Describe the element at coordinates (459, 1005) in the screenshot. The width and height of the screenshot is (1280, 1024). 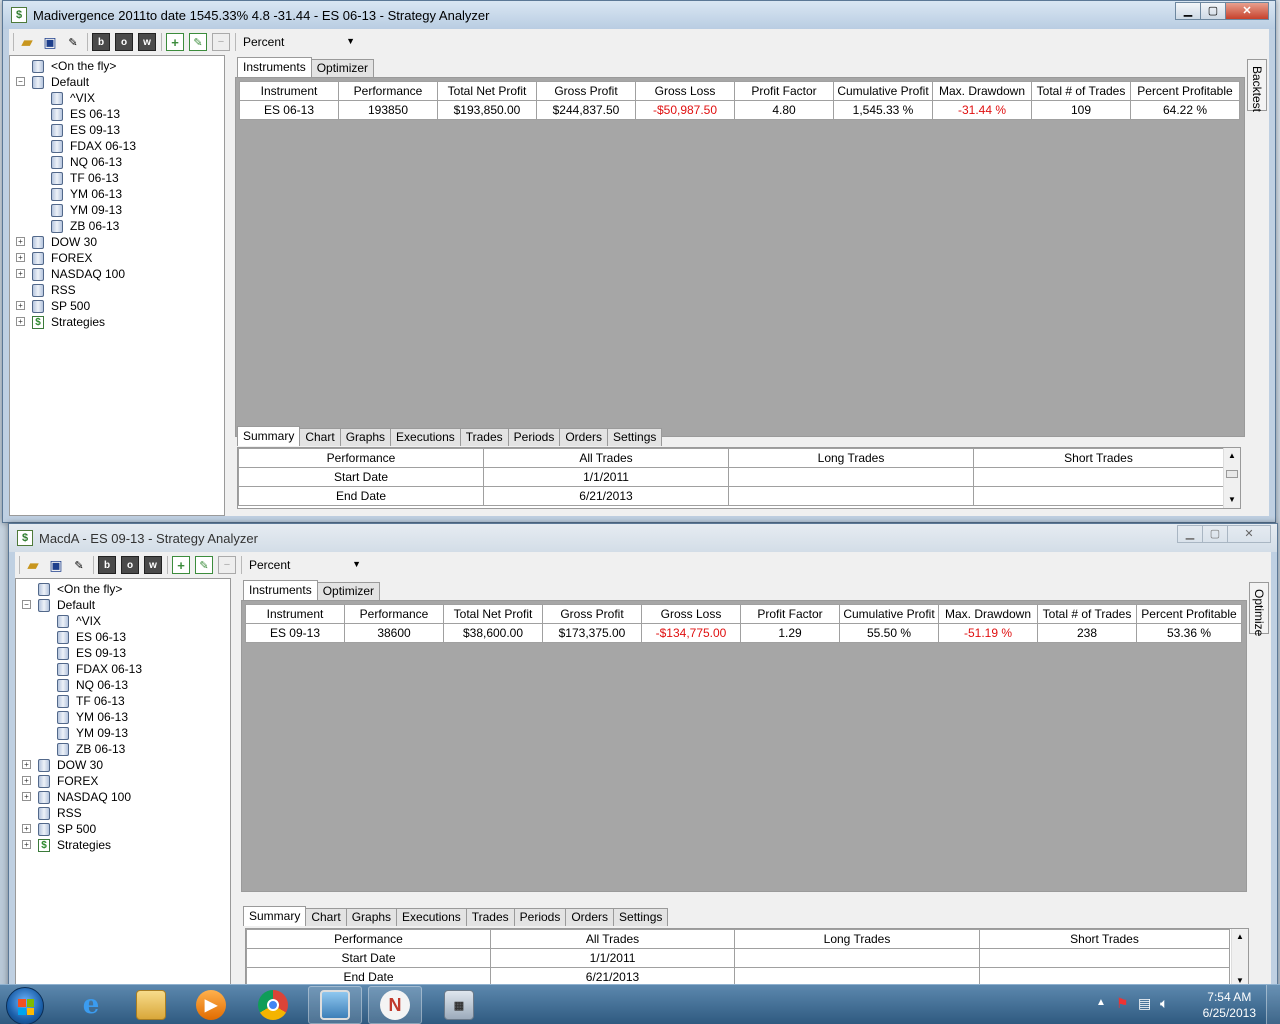
I see `taskbar-calculator: ▦` at that location.